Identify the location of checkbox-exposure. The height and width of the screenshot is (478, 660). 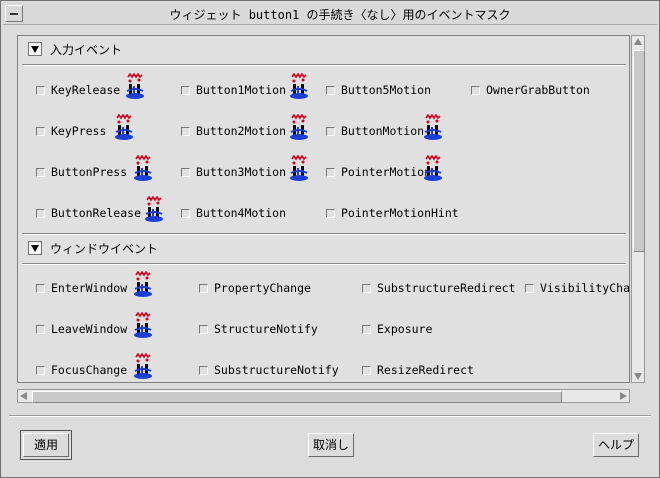
(366, 329).